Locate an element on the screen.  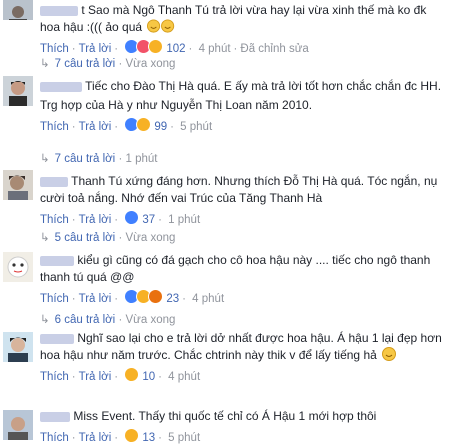
reactions: 10 is located at coordinates (139, 375).